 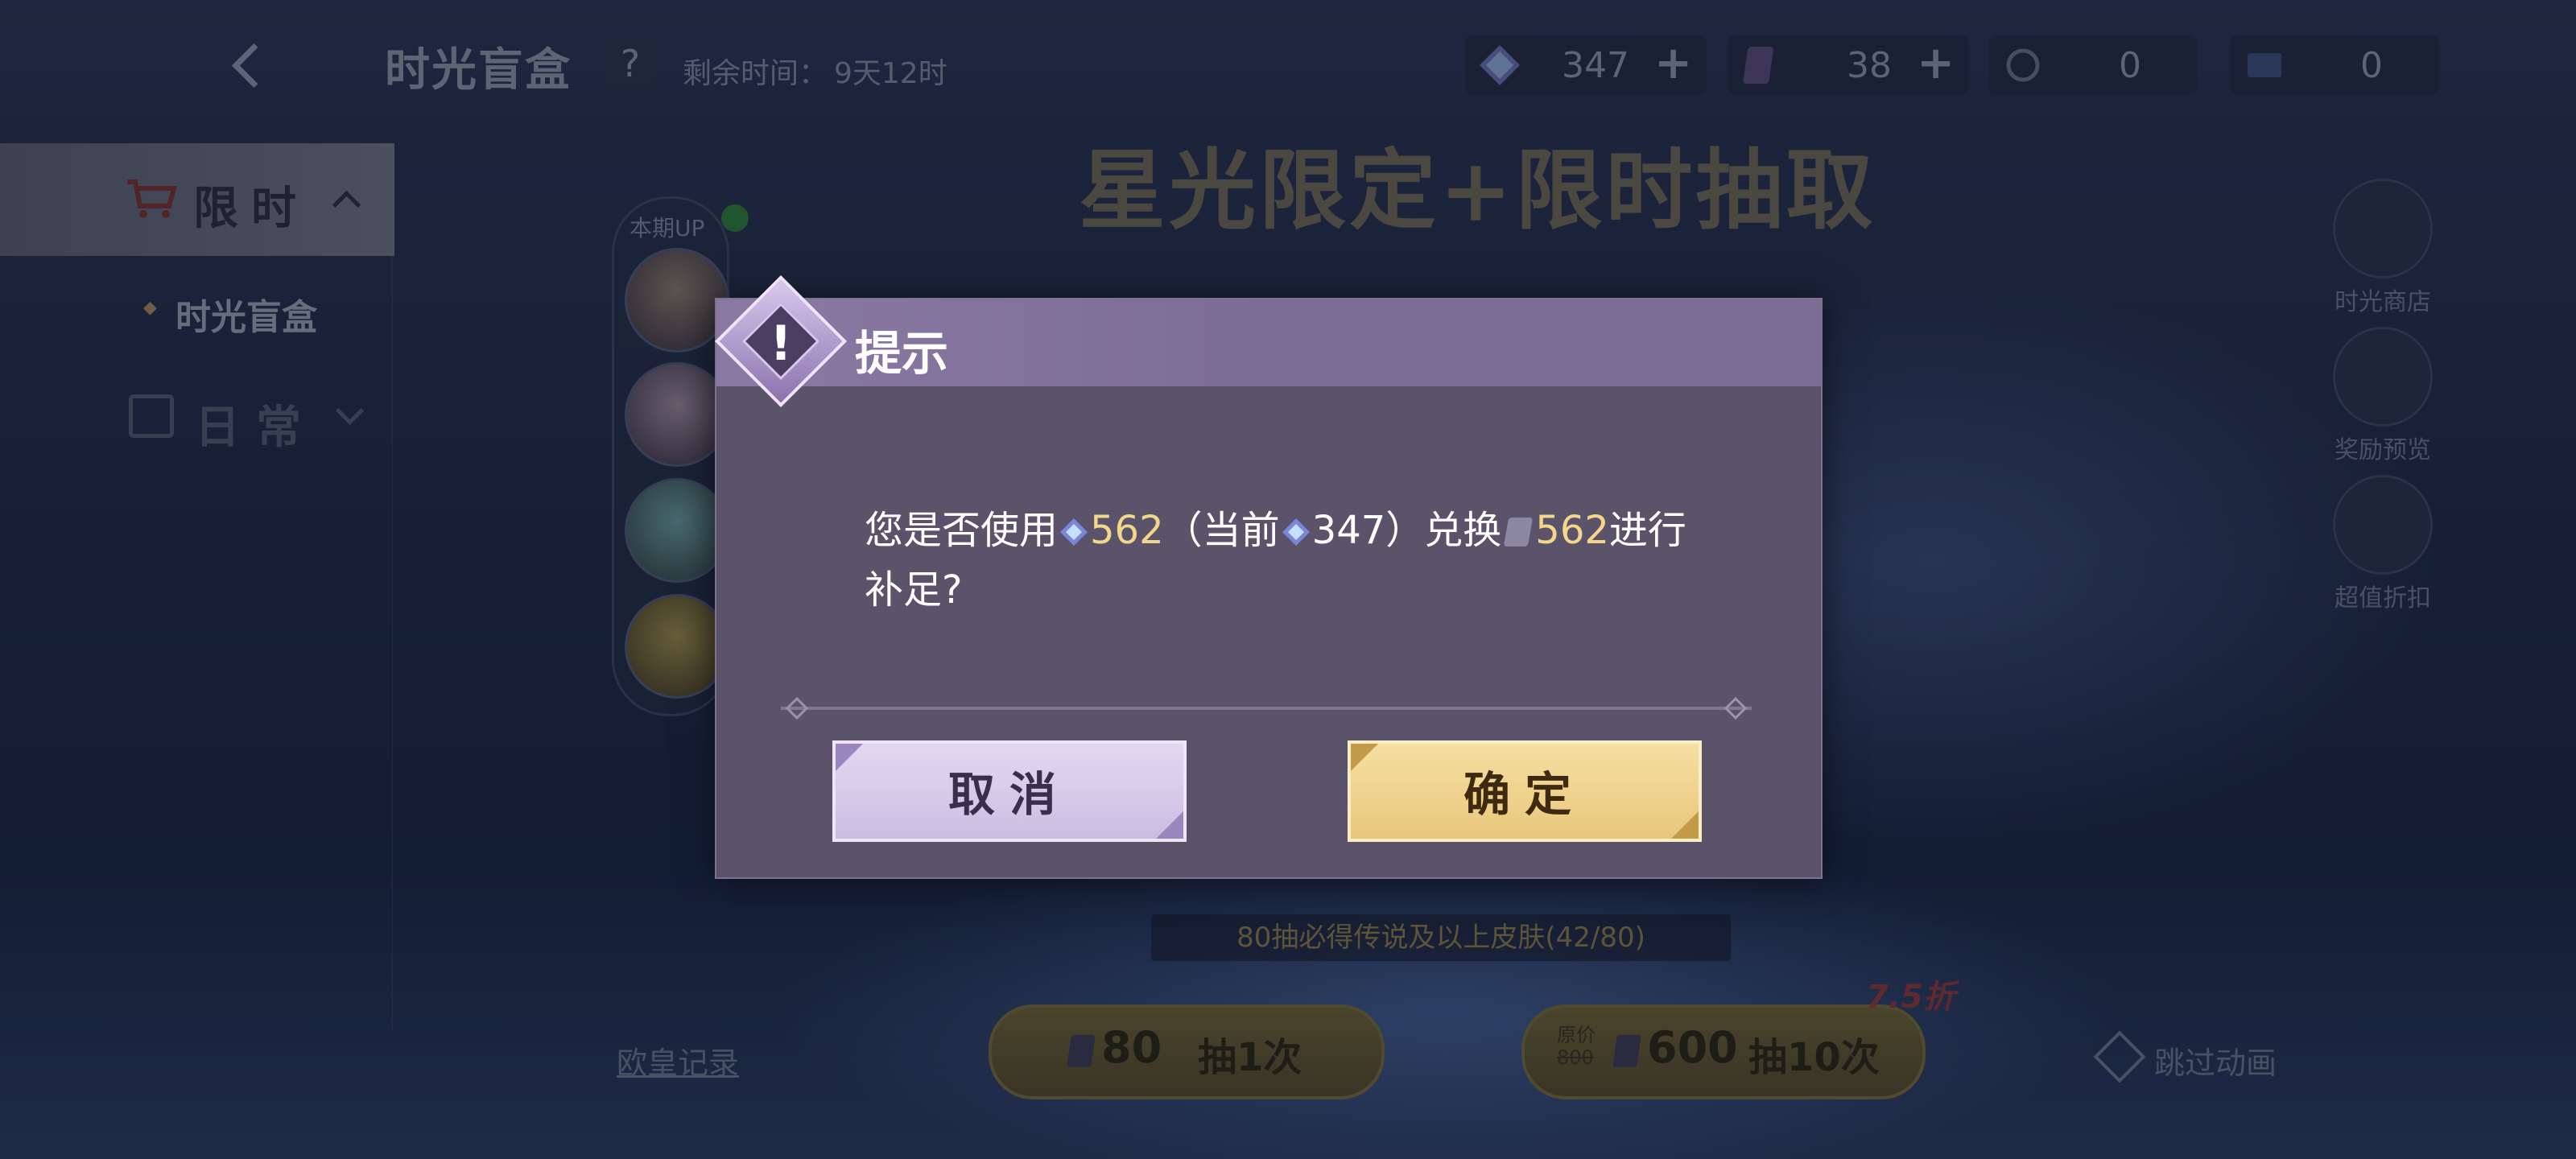 I want to click on confirm-label: 确定, so click(x=1524, y=794).